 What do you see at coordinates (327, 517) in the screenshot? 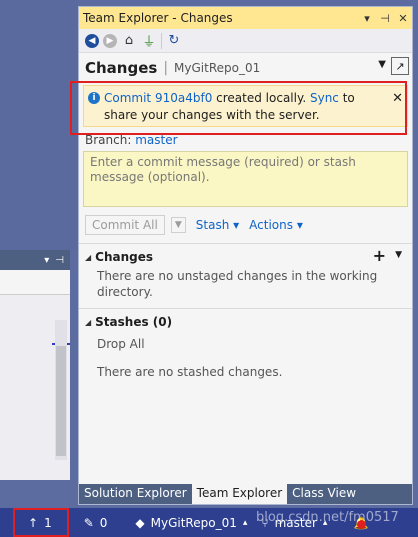
I see `watermark-text: blog.csdn.net/fm0517` at bounding box center [327, 517].